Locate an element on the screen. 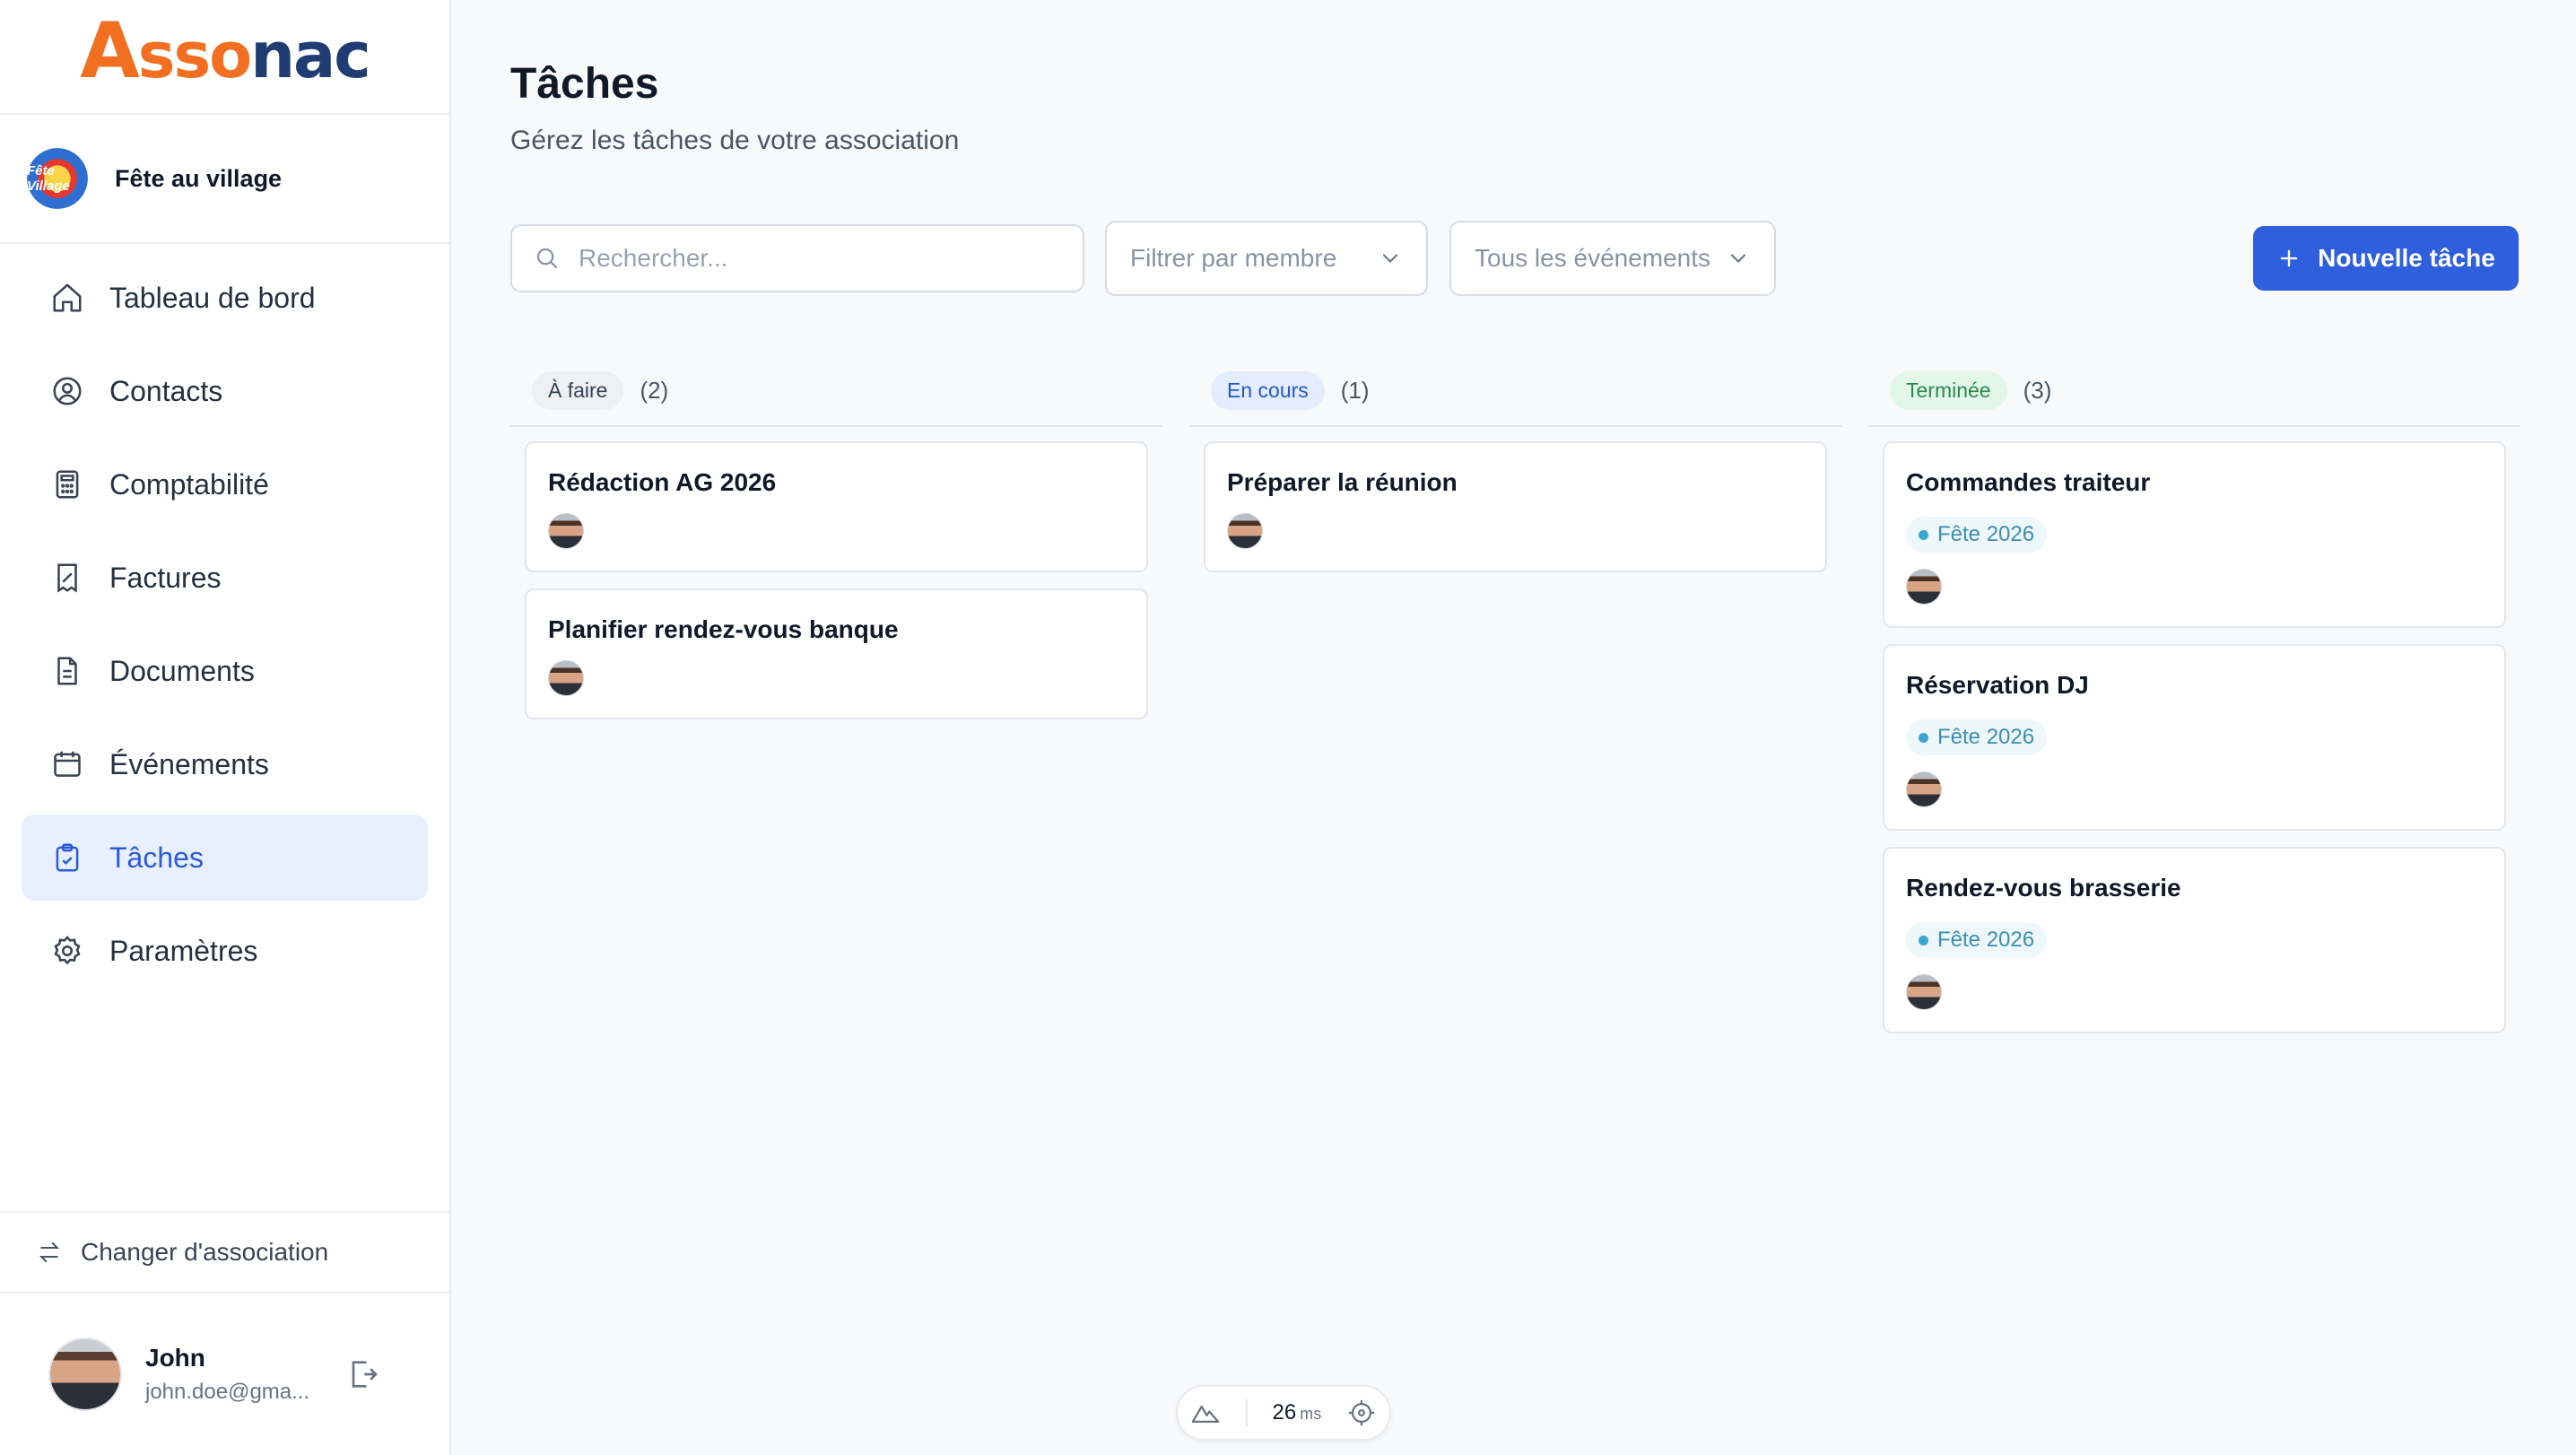  member-filter-value: Filtrer par membre is located at coordinates (1233, 258).